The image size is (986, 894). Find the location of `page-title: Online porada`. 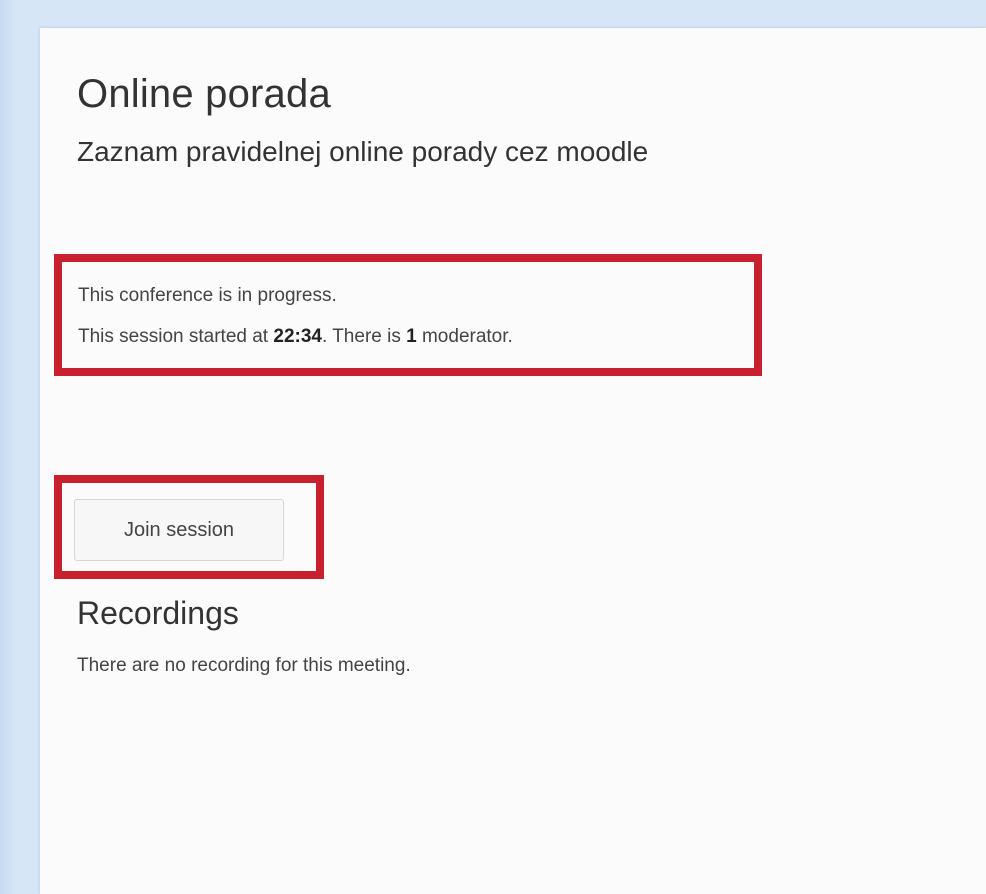

page-title: Online porada is located at coordinates (204, 94).